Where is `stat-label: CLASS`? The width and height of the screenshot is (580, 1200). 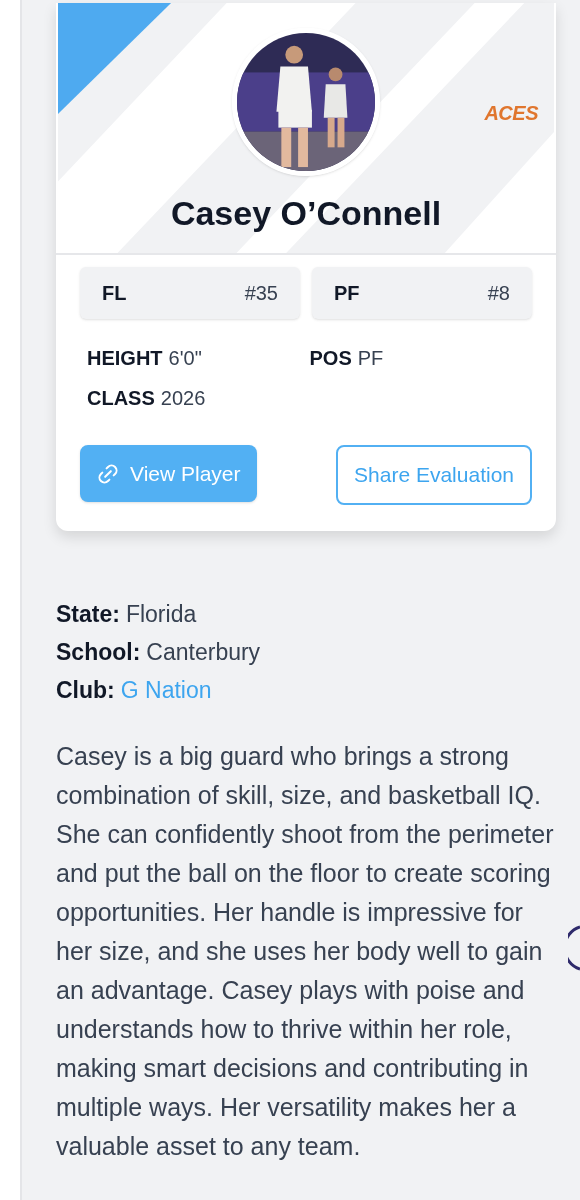 stat-label: CLASS is located at coordinates (121, 398).